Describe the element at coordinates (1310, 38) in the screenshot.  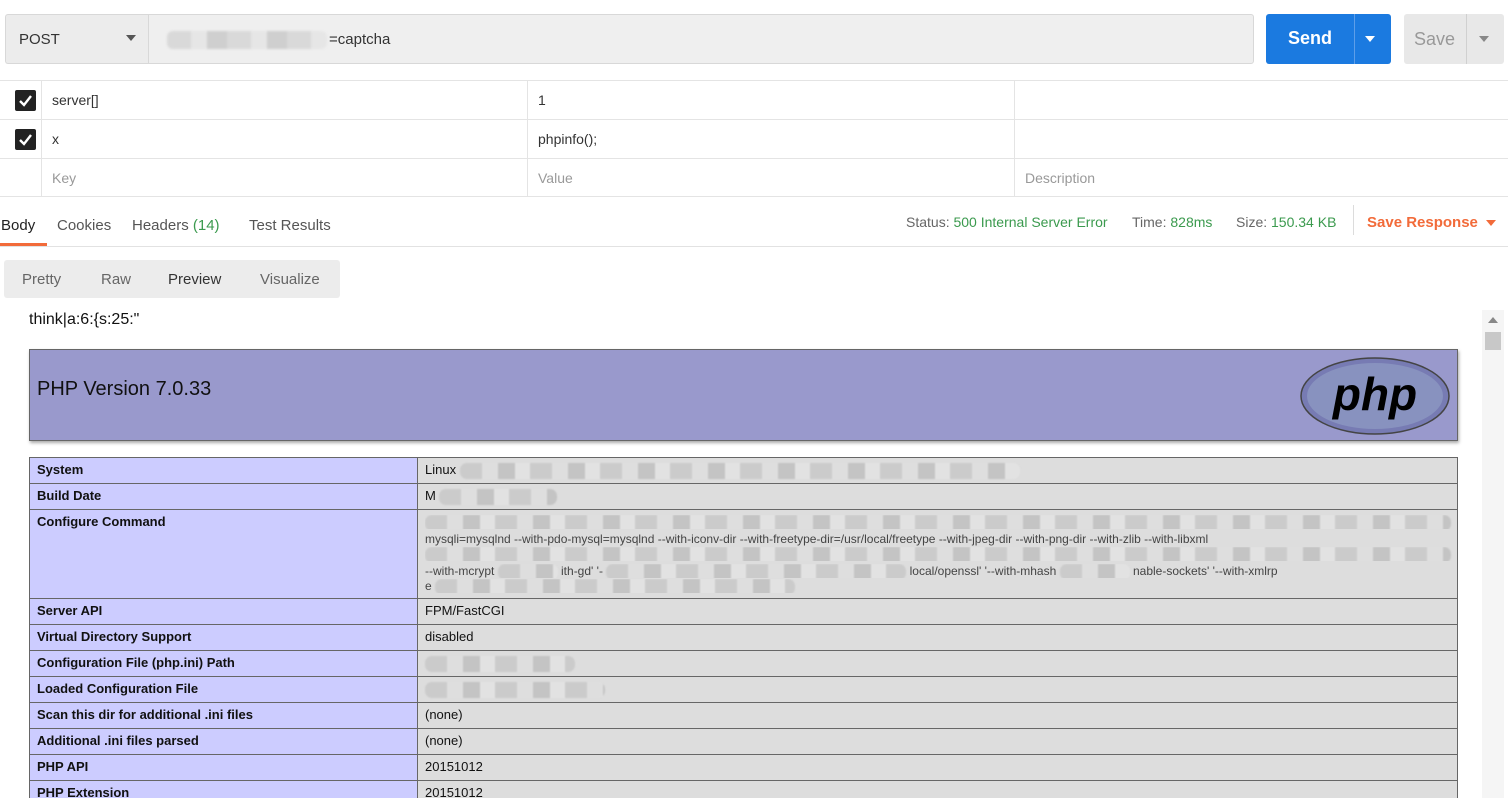
I see `send-label: Send` at that location.